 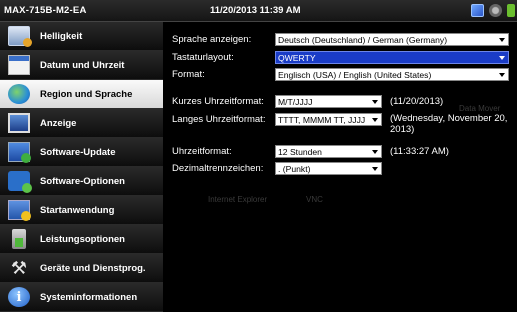 I want to click on device-name: MAX-715B-M2-EA, so click(x=45, y=10).